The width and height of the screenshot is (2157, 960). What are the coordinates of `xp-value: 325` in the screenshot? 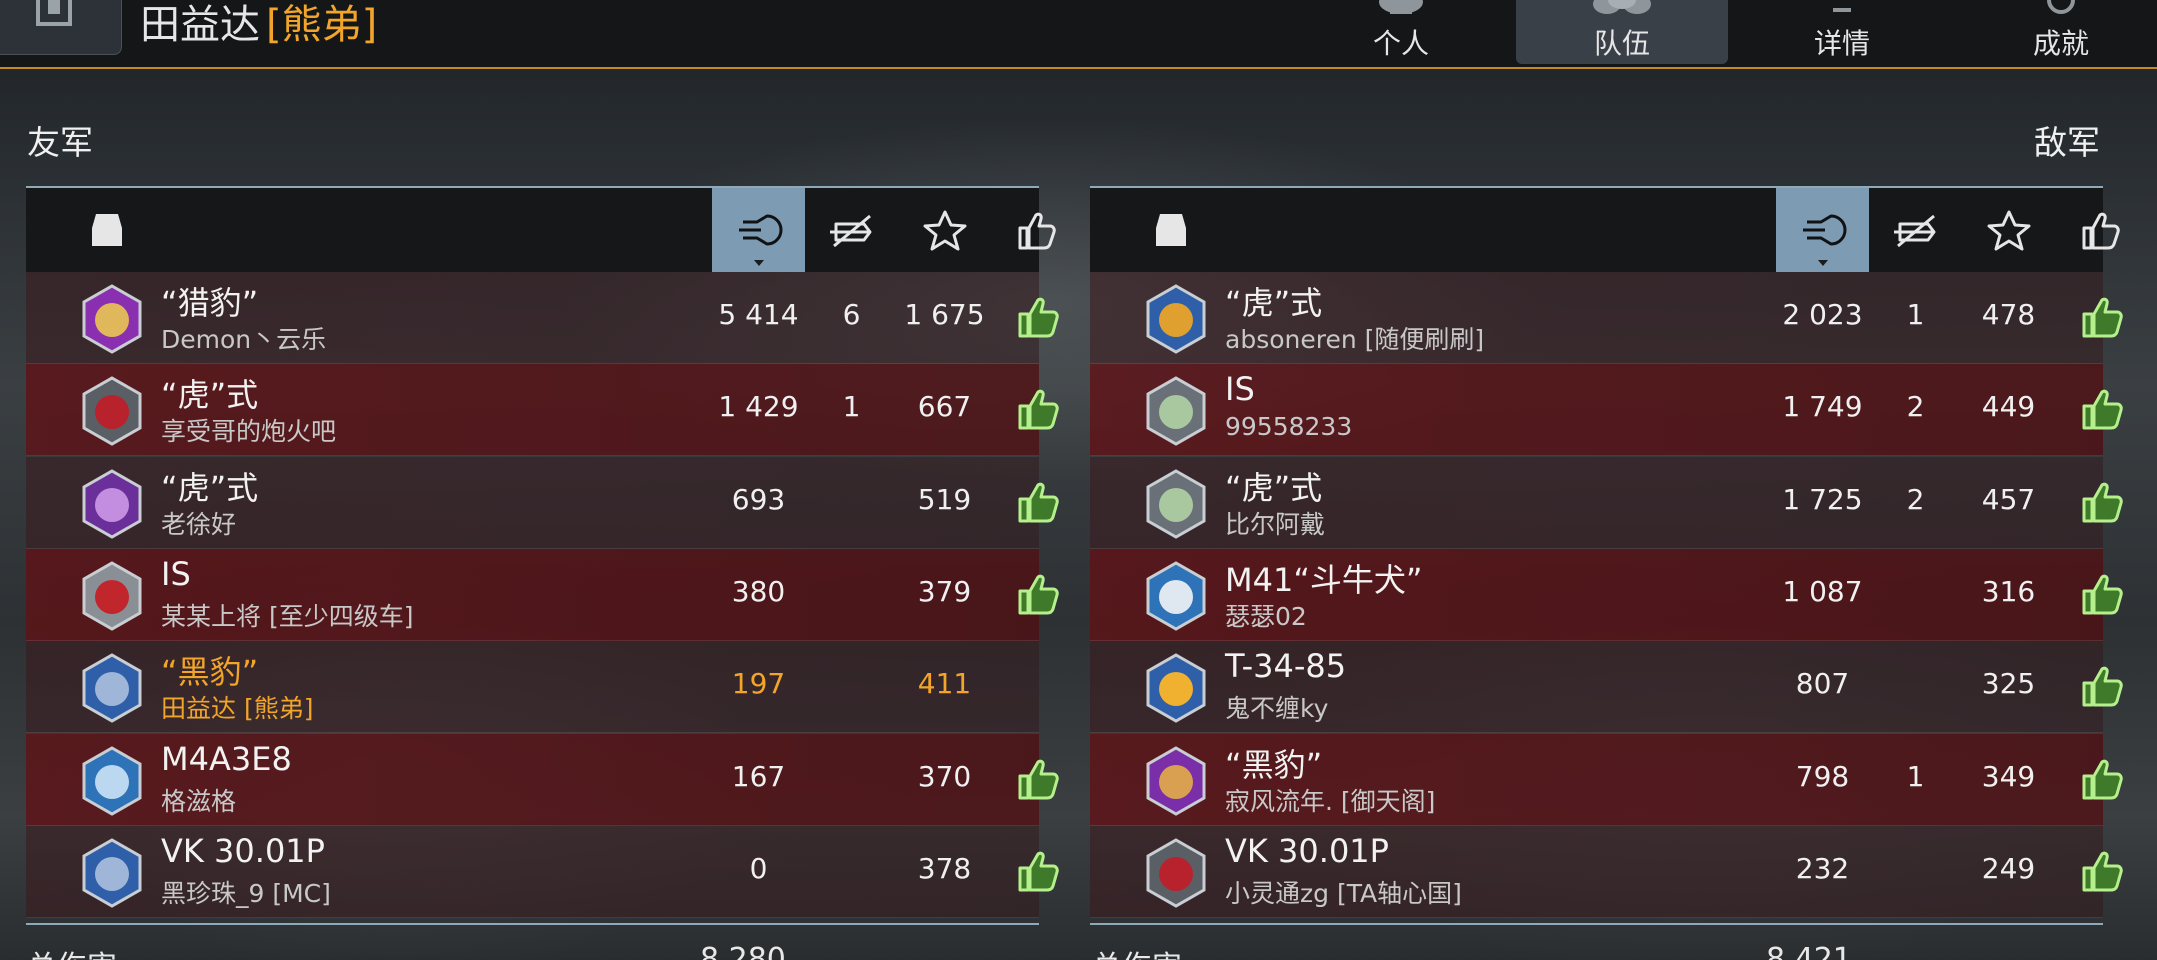 It's located at (2008, 684).